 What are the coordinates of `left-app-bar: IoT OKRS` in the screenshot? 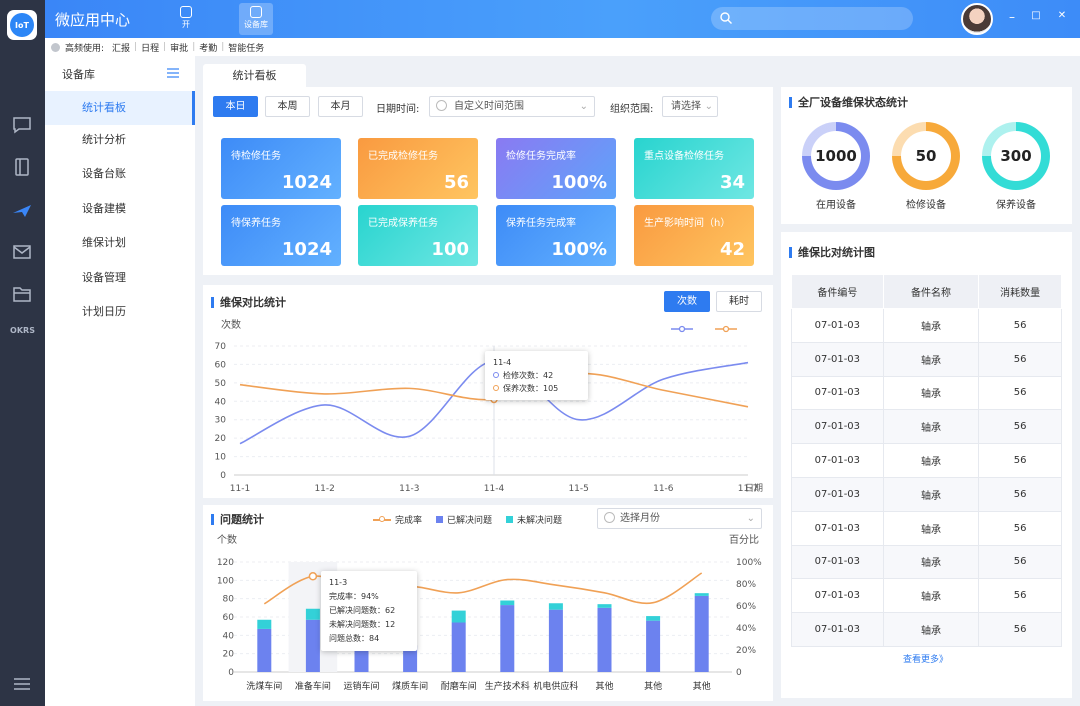 It's located at (22, 353).